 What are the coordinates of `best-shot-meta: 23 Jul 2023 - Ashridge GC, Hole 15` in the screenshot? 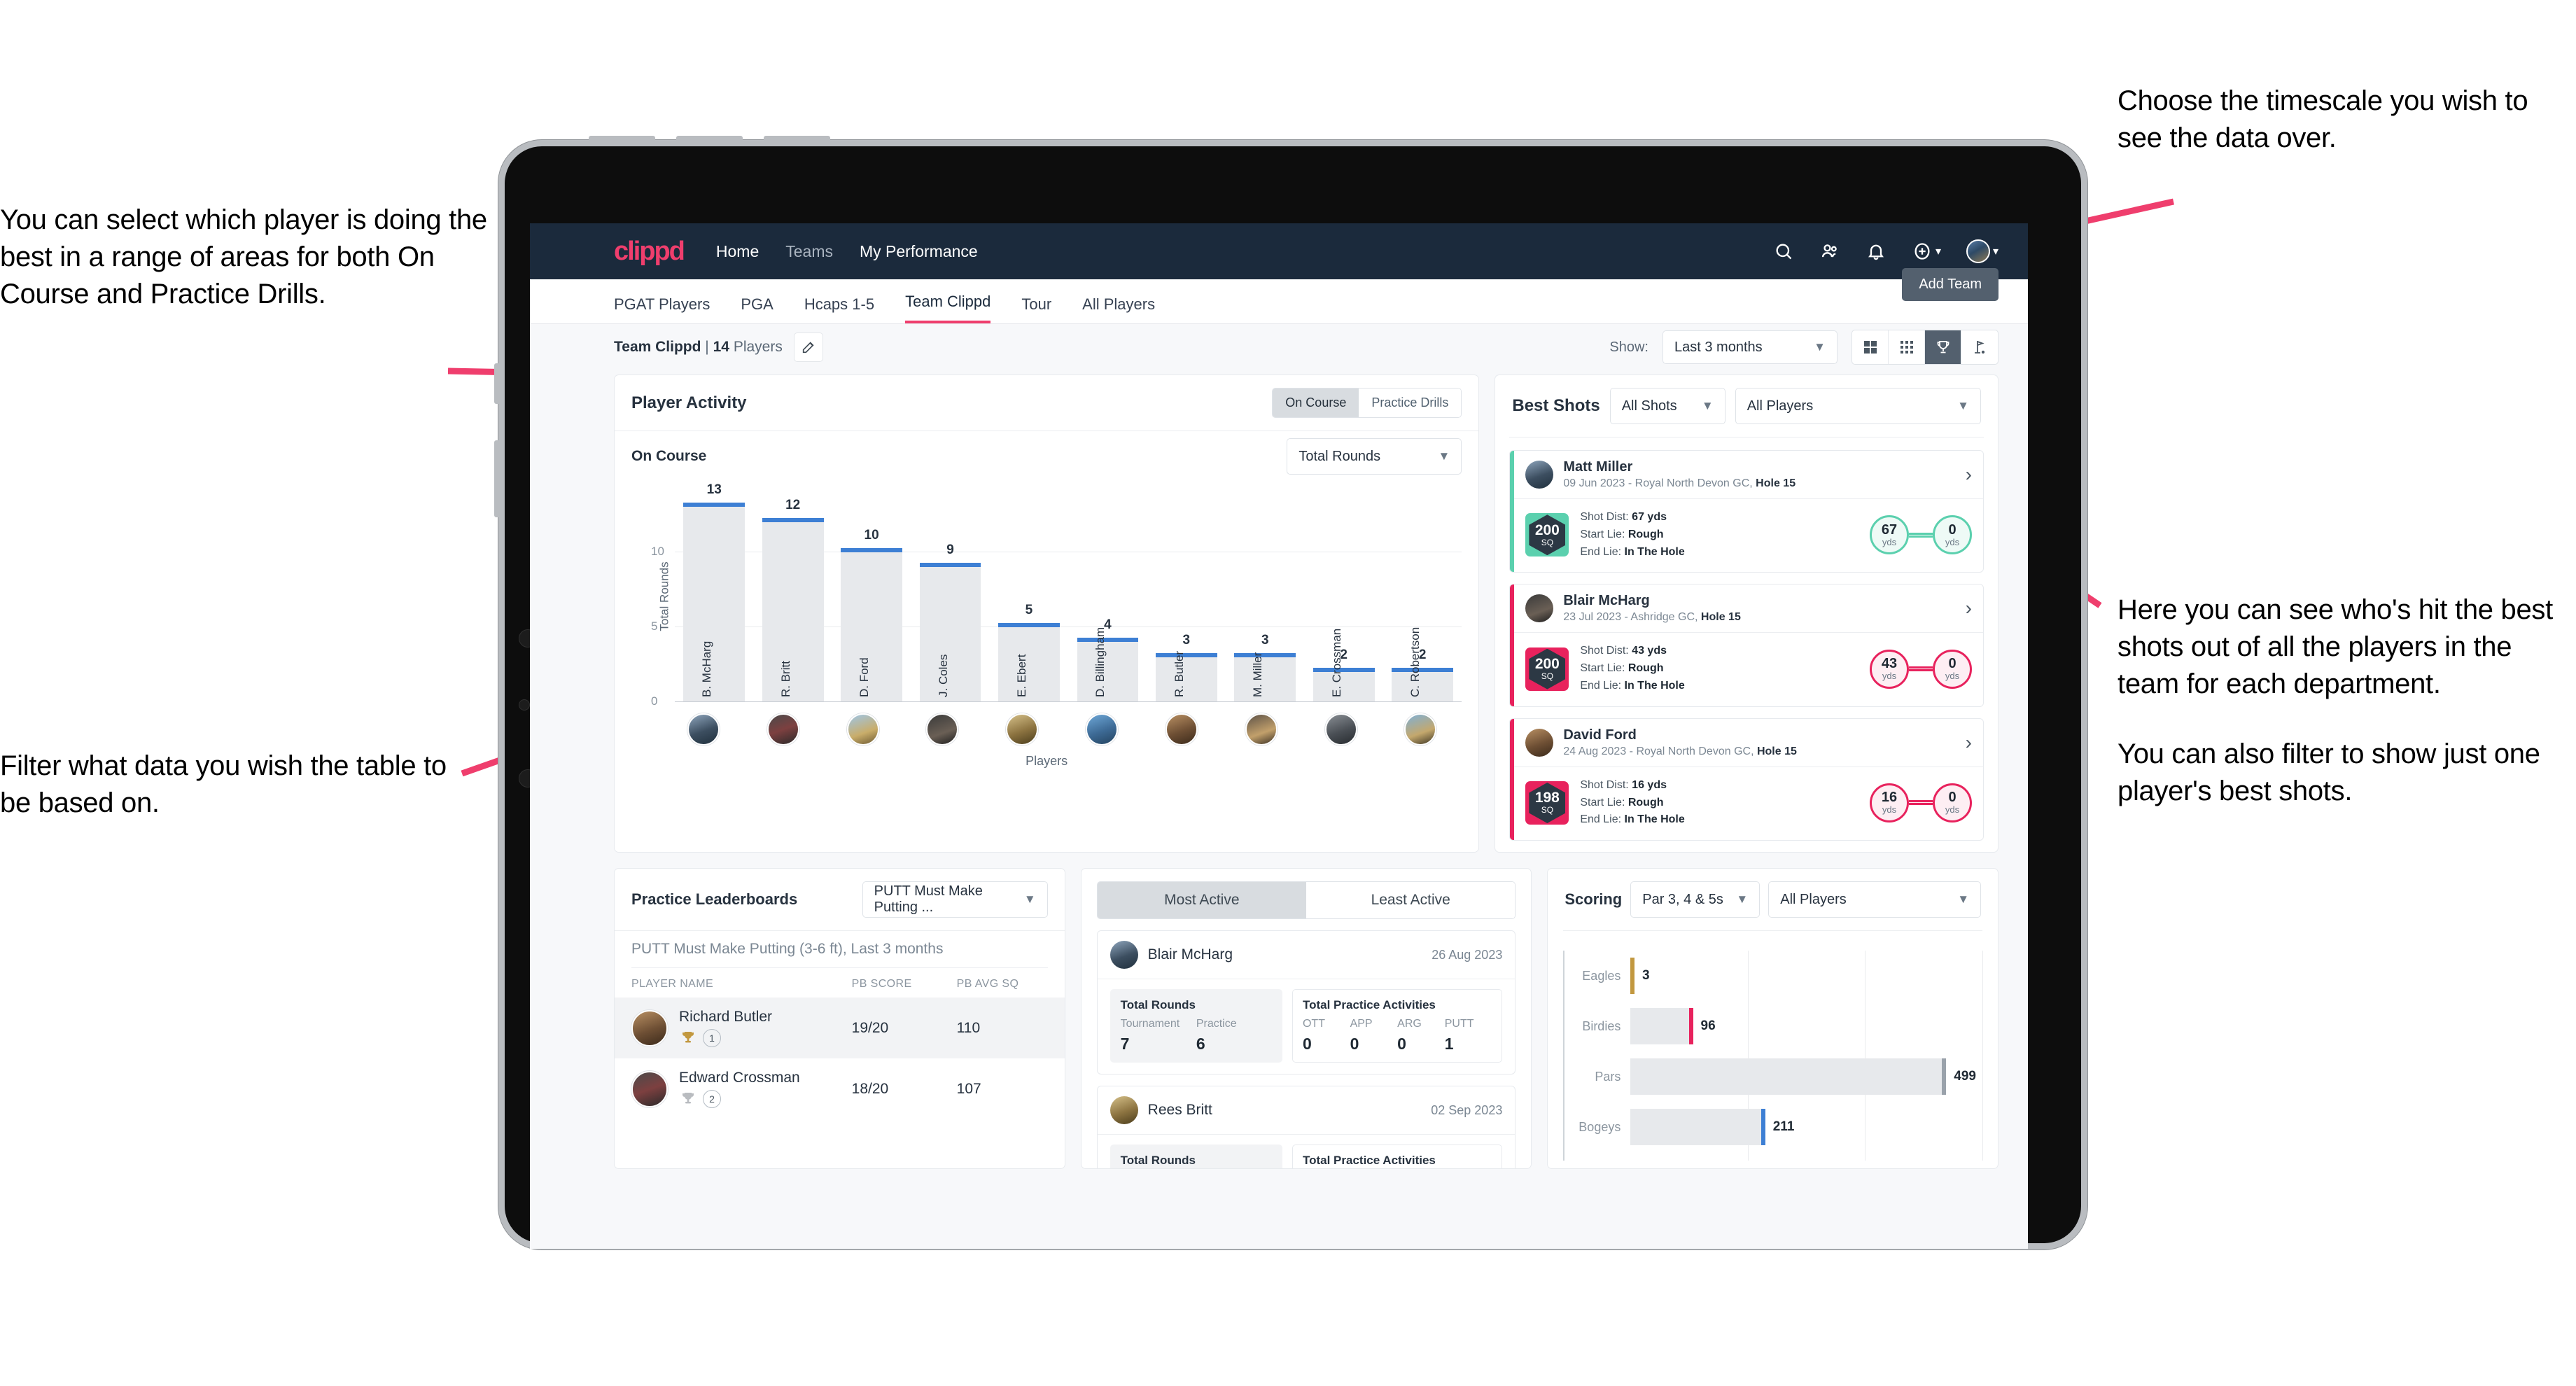 It's located at (1652, 617).